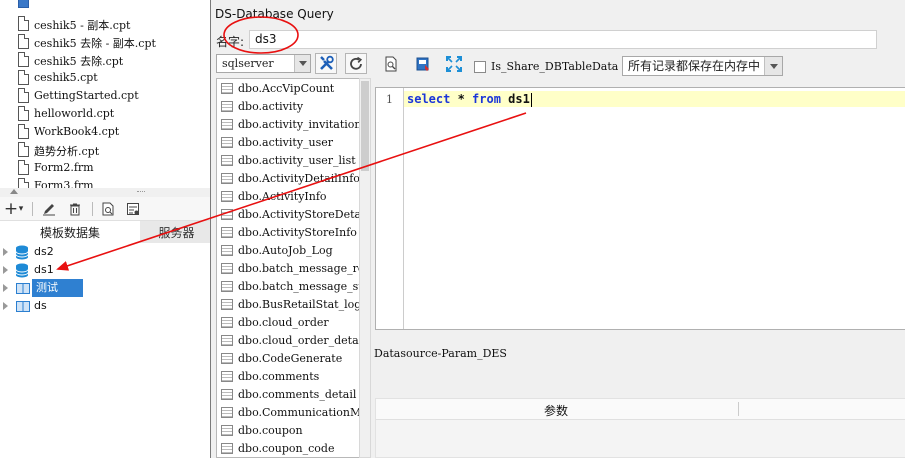 Image resolution: width=905 pixels, height=458 pixels. What do you see at coordinates (133, 209) in the screenshot?
I see `dataset-settings-icon` at bounding box center [133, 209].